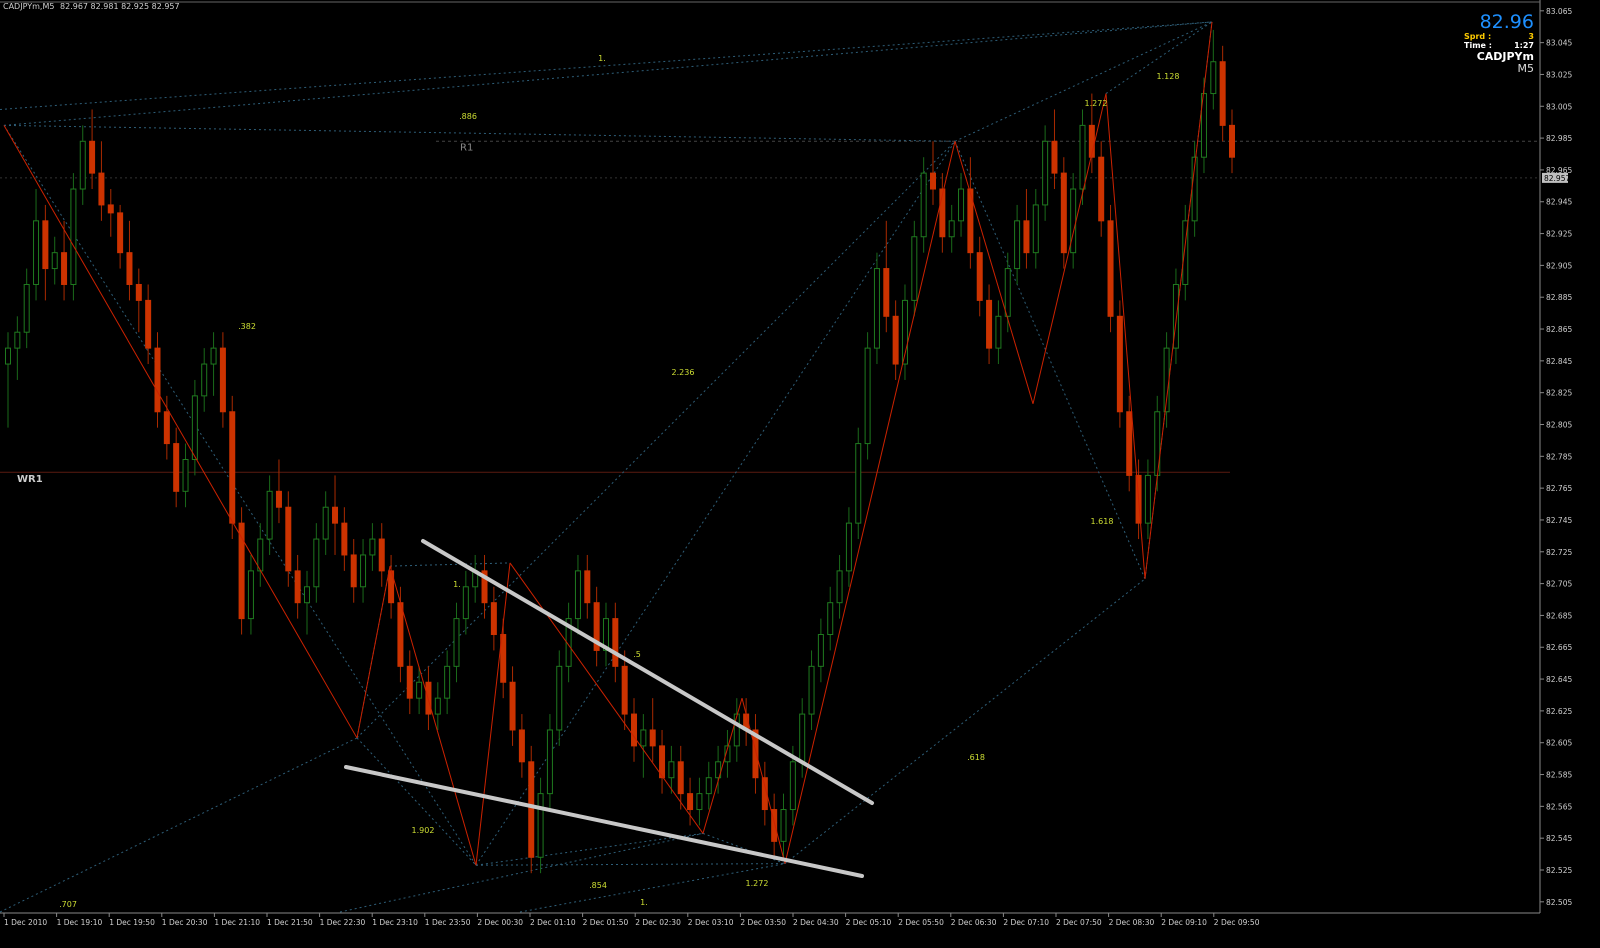  Describe the element at coordinates (757, 883) in the screenshot. I see `fib-ratio-label: 1.272` at that location.